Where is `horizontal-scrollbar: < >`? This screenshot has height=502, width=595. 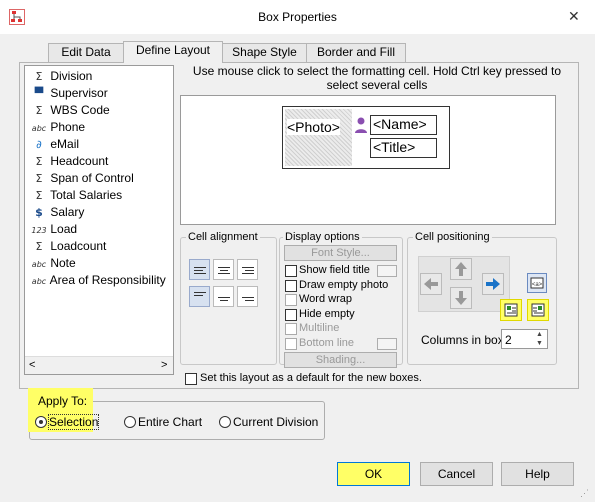 horizontal-scrollbar: < > is located at coordinates (99, 365).